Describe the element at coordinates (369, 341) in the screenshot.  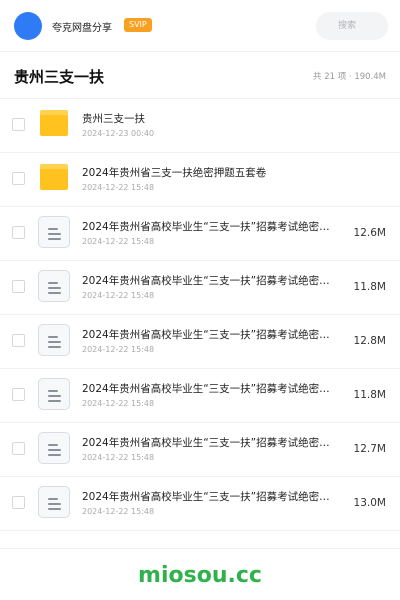
I see `file-size: 12.8M` at that location.